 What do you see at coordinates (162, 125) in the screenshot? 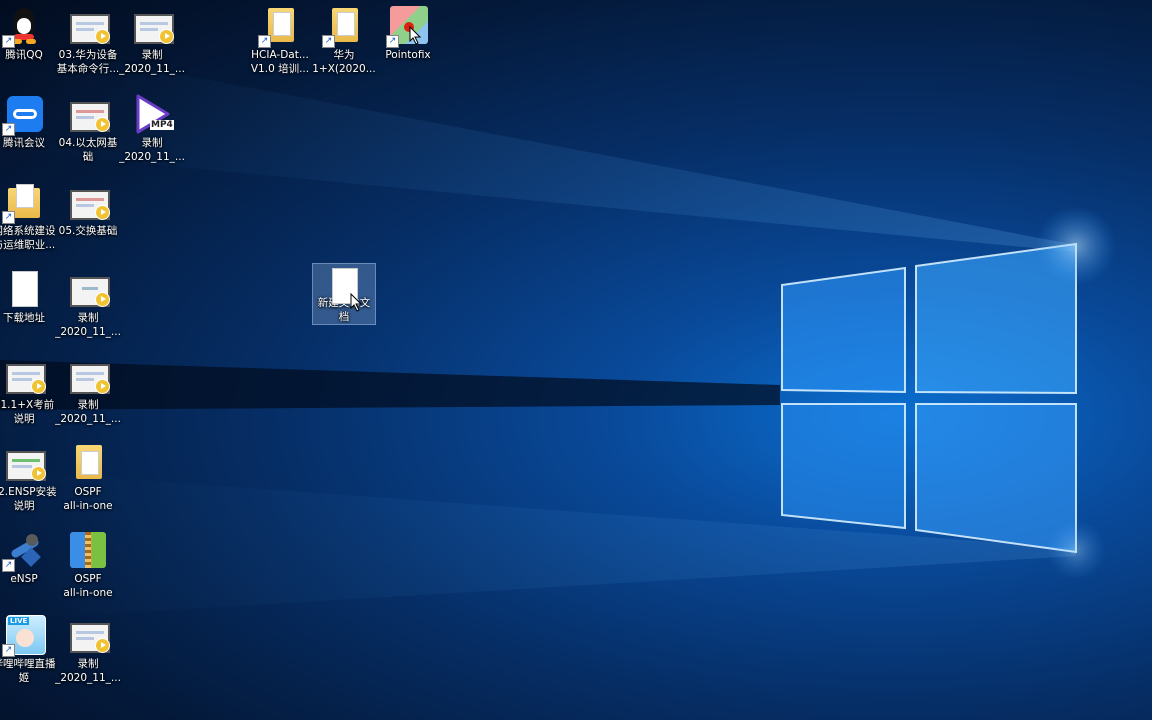
I see `mp4-badge: MP4` at bounding box center [162, 125].